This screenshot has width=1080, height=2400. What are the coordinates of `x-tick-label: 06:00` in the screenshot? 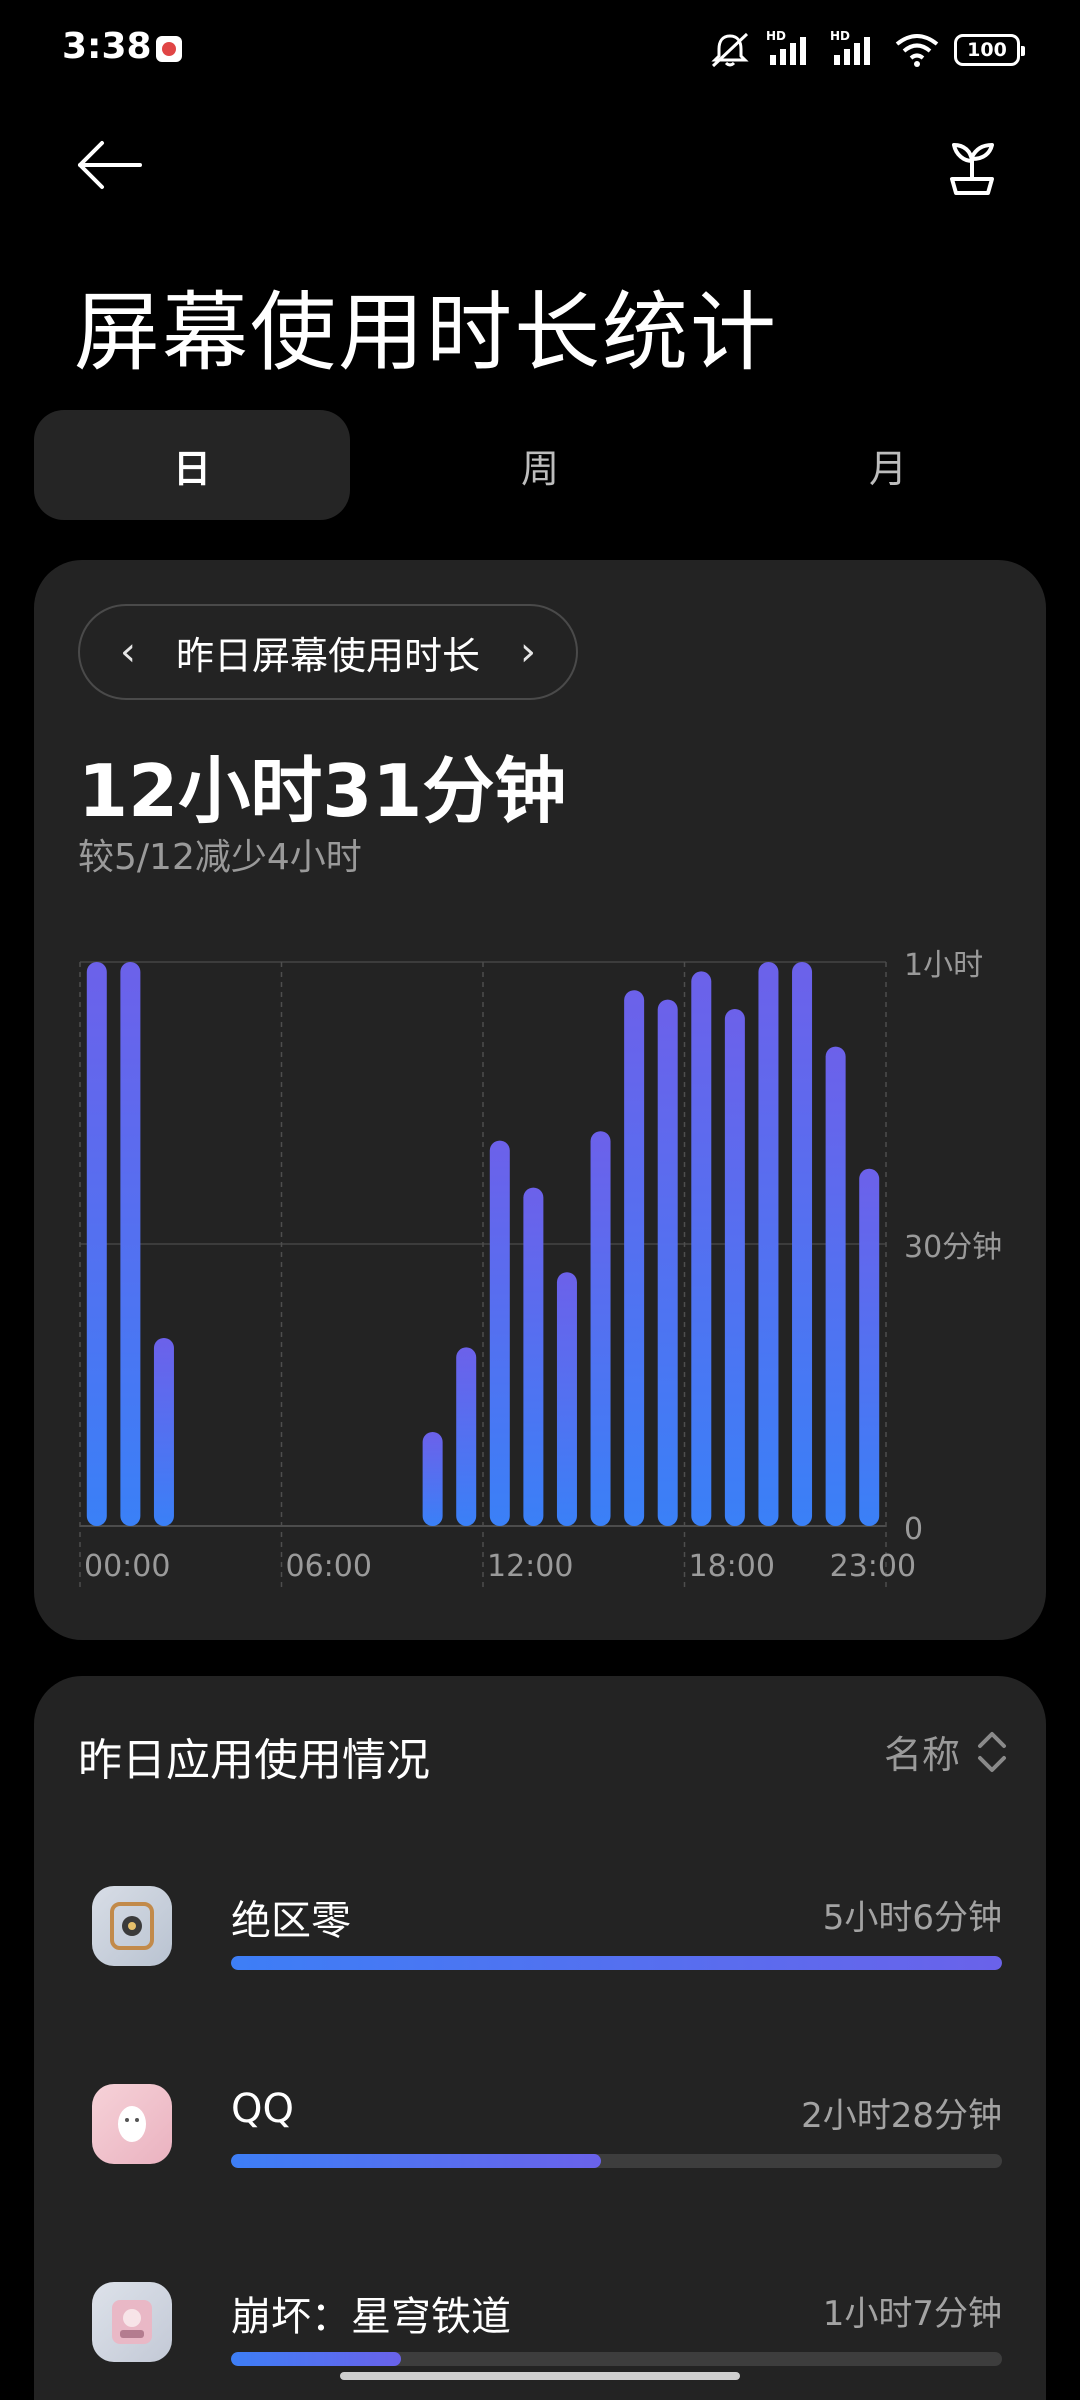 It's located at (329, 1566).